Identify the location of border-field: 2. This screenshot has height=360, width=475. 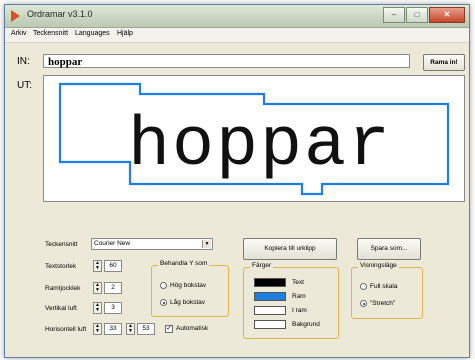
(113, 288).